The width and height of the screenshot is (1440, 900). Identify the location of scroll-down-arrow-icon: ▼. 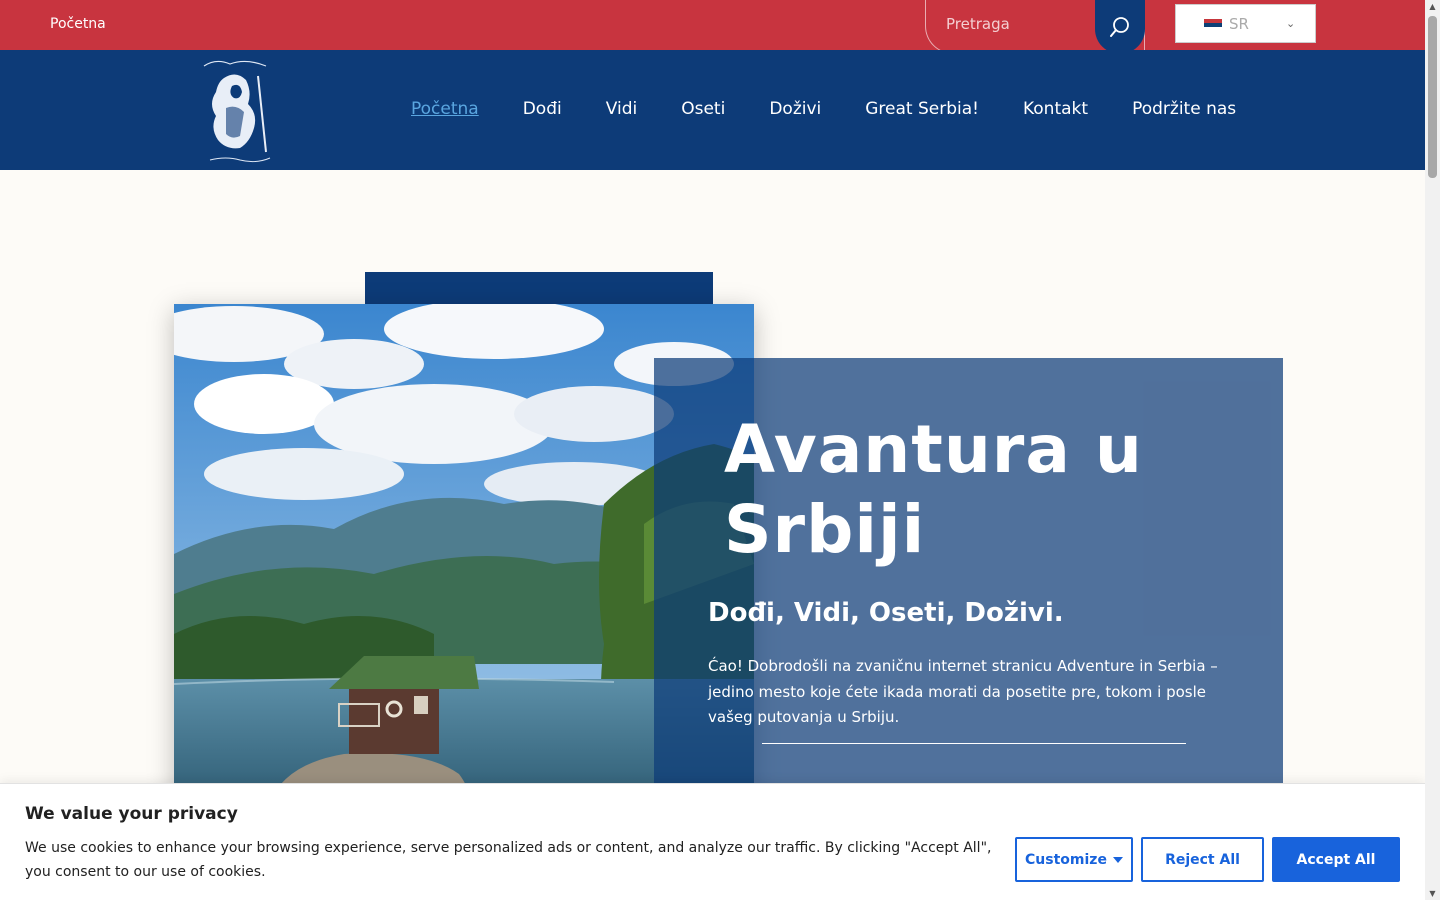
(1432, 893).